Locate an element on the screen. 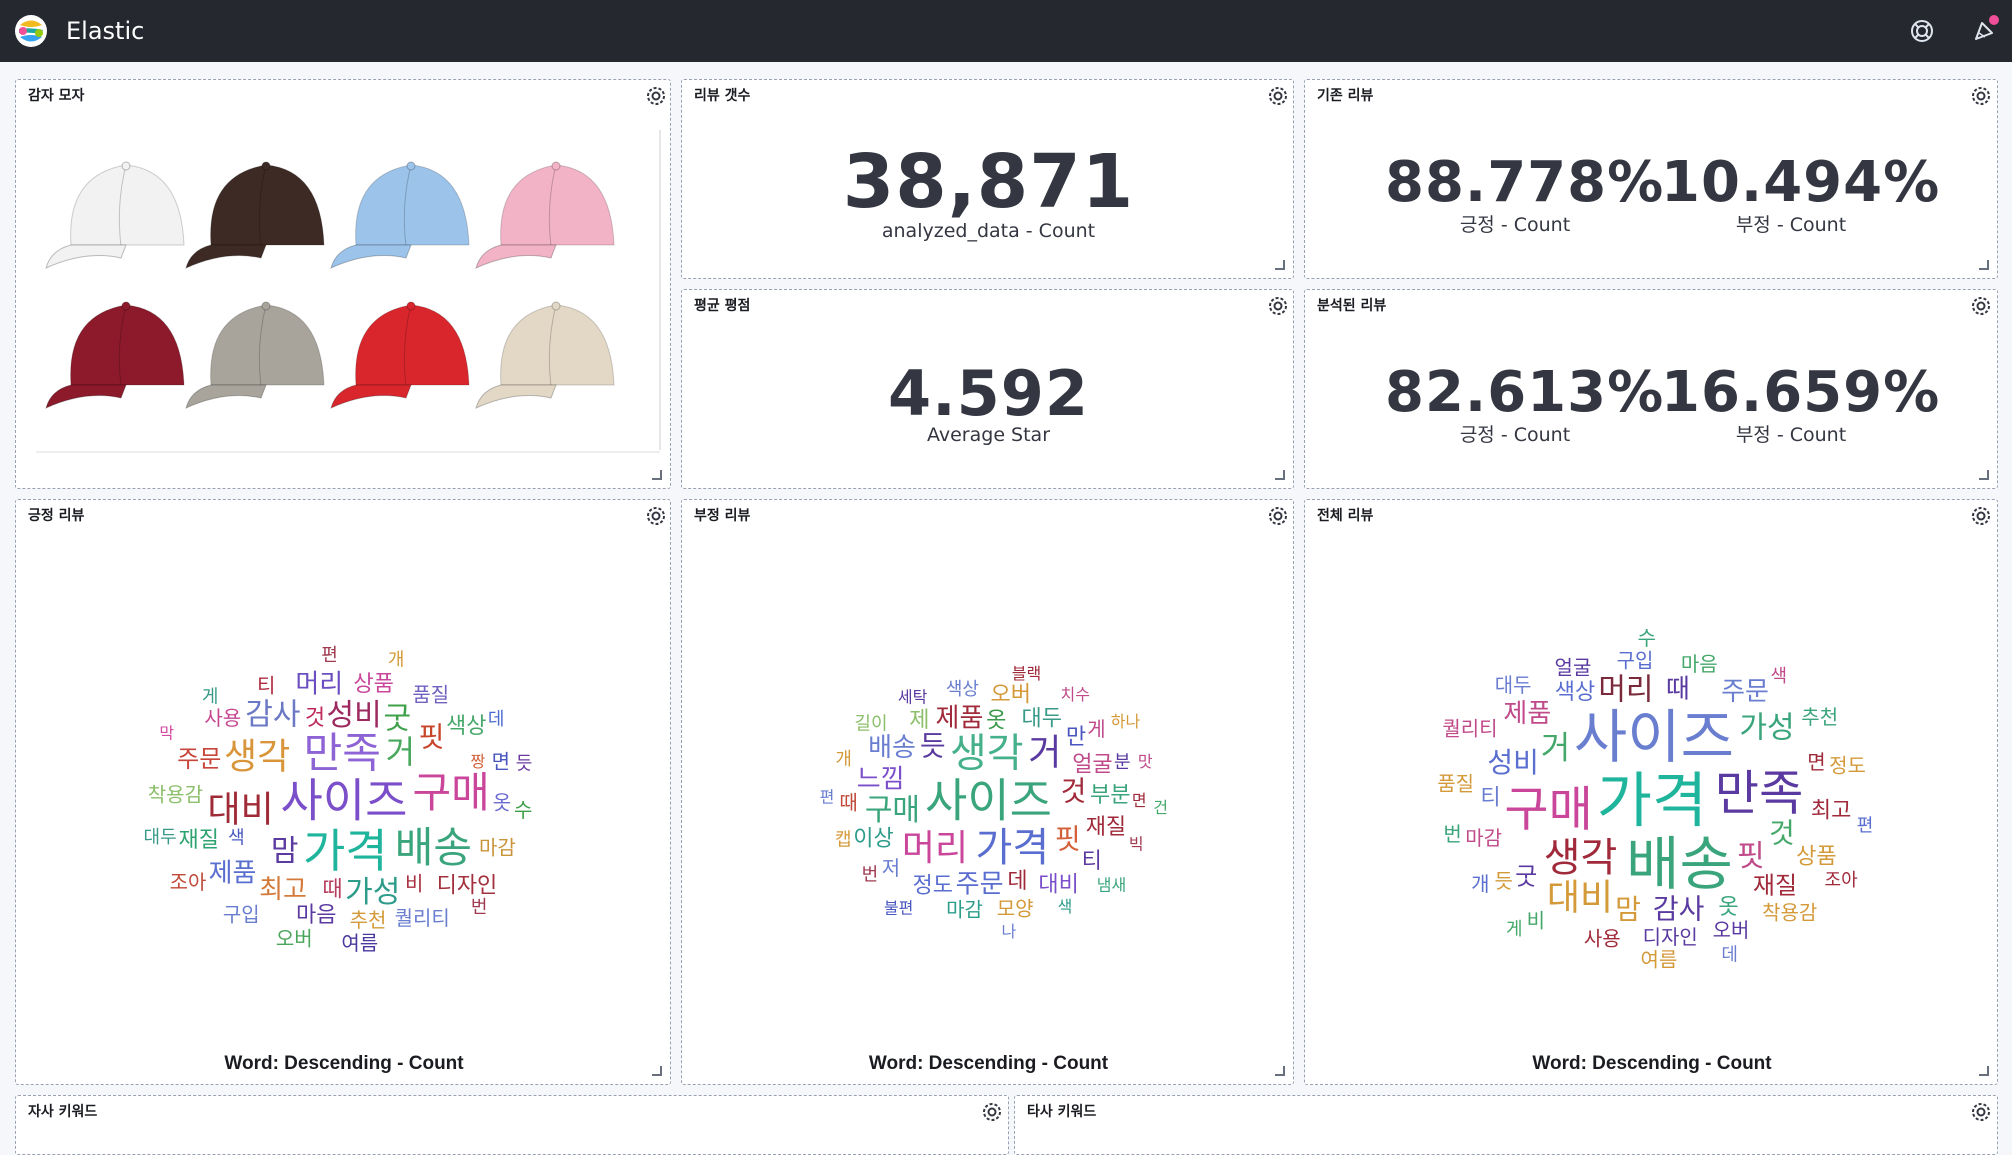 The width and height of the screenshot is (2012, 1155). cloud-word: 막 is located at coordinates (166, 733).